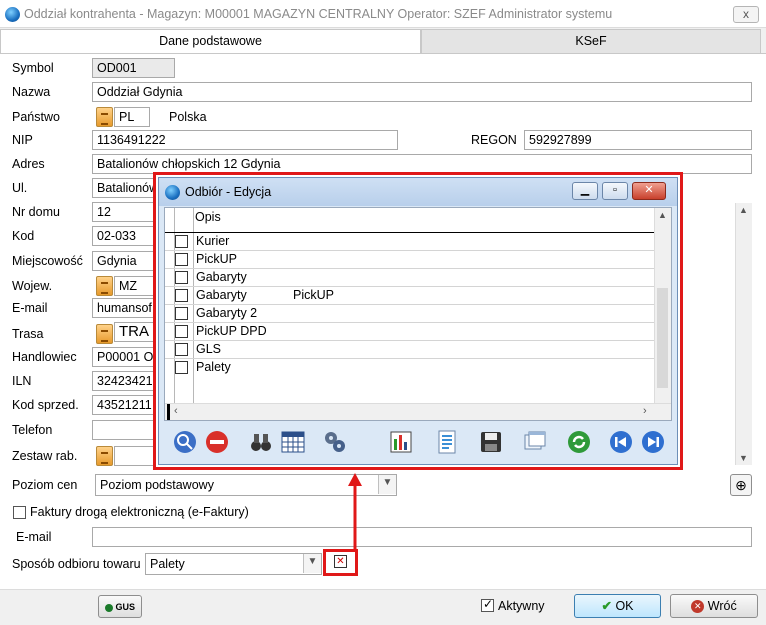 This screenshot has width=766, height=625. I want to click on row-label: GLS, so click(209, 349).